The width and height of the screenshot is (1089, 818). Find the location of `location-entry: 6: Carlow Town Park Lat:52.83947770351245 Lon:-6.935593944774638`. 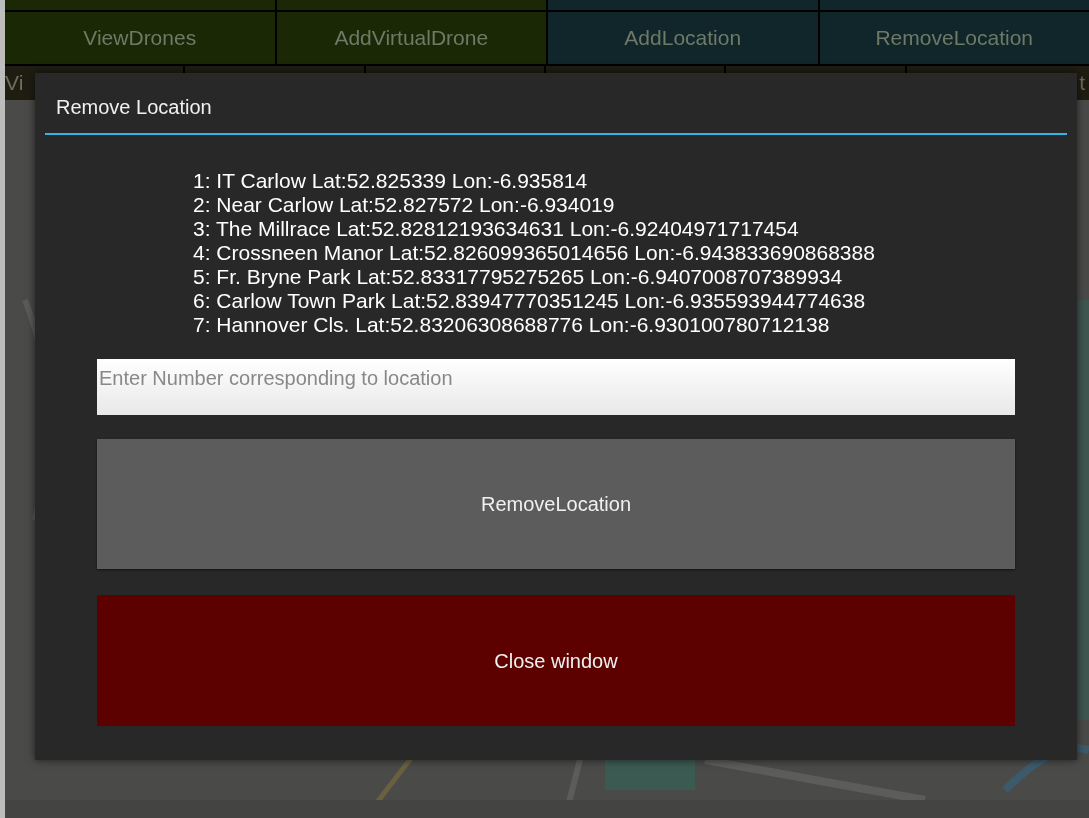

location-entry: 6: Carlow Town Park Lat:52.83947770351245 Lon:-6.935593944774638 is located at coordinates (530, 301).